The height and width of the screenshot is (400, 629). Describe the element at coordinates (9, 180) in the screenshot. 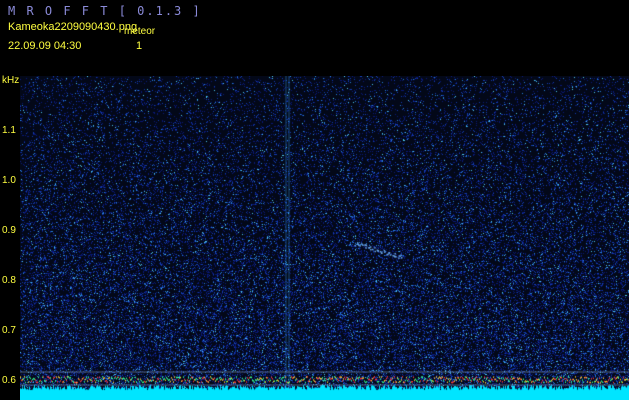

I see `frequency-tick-label: 1.0` at that location.